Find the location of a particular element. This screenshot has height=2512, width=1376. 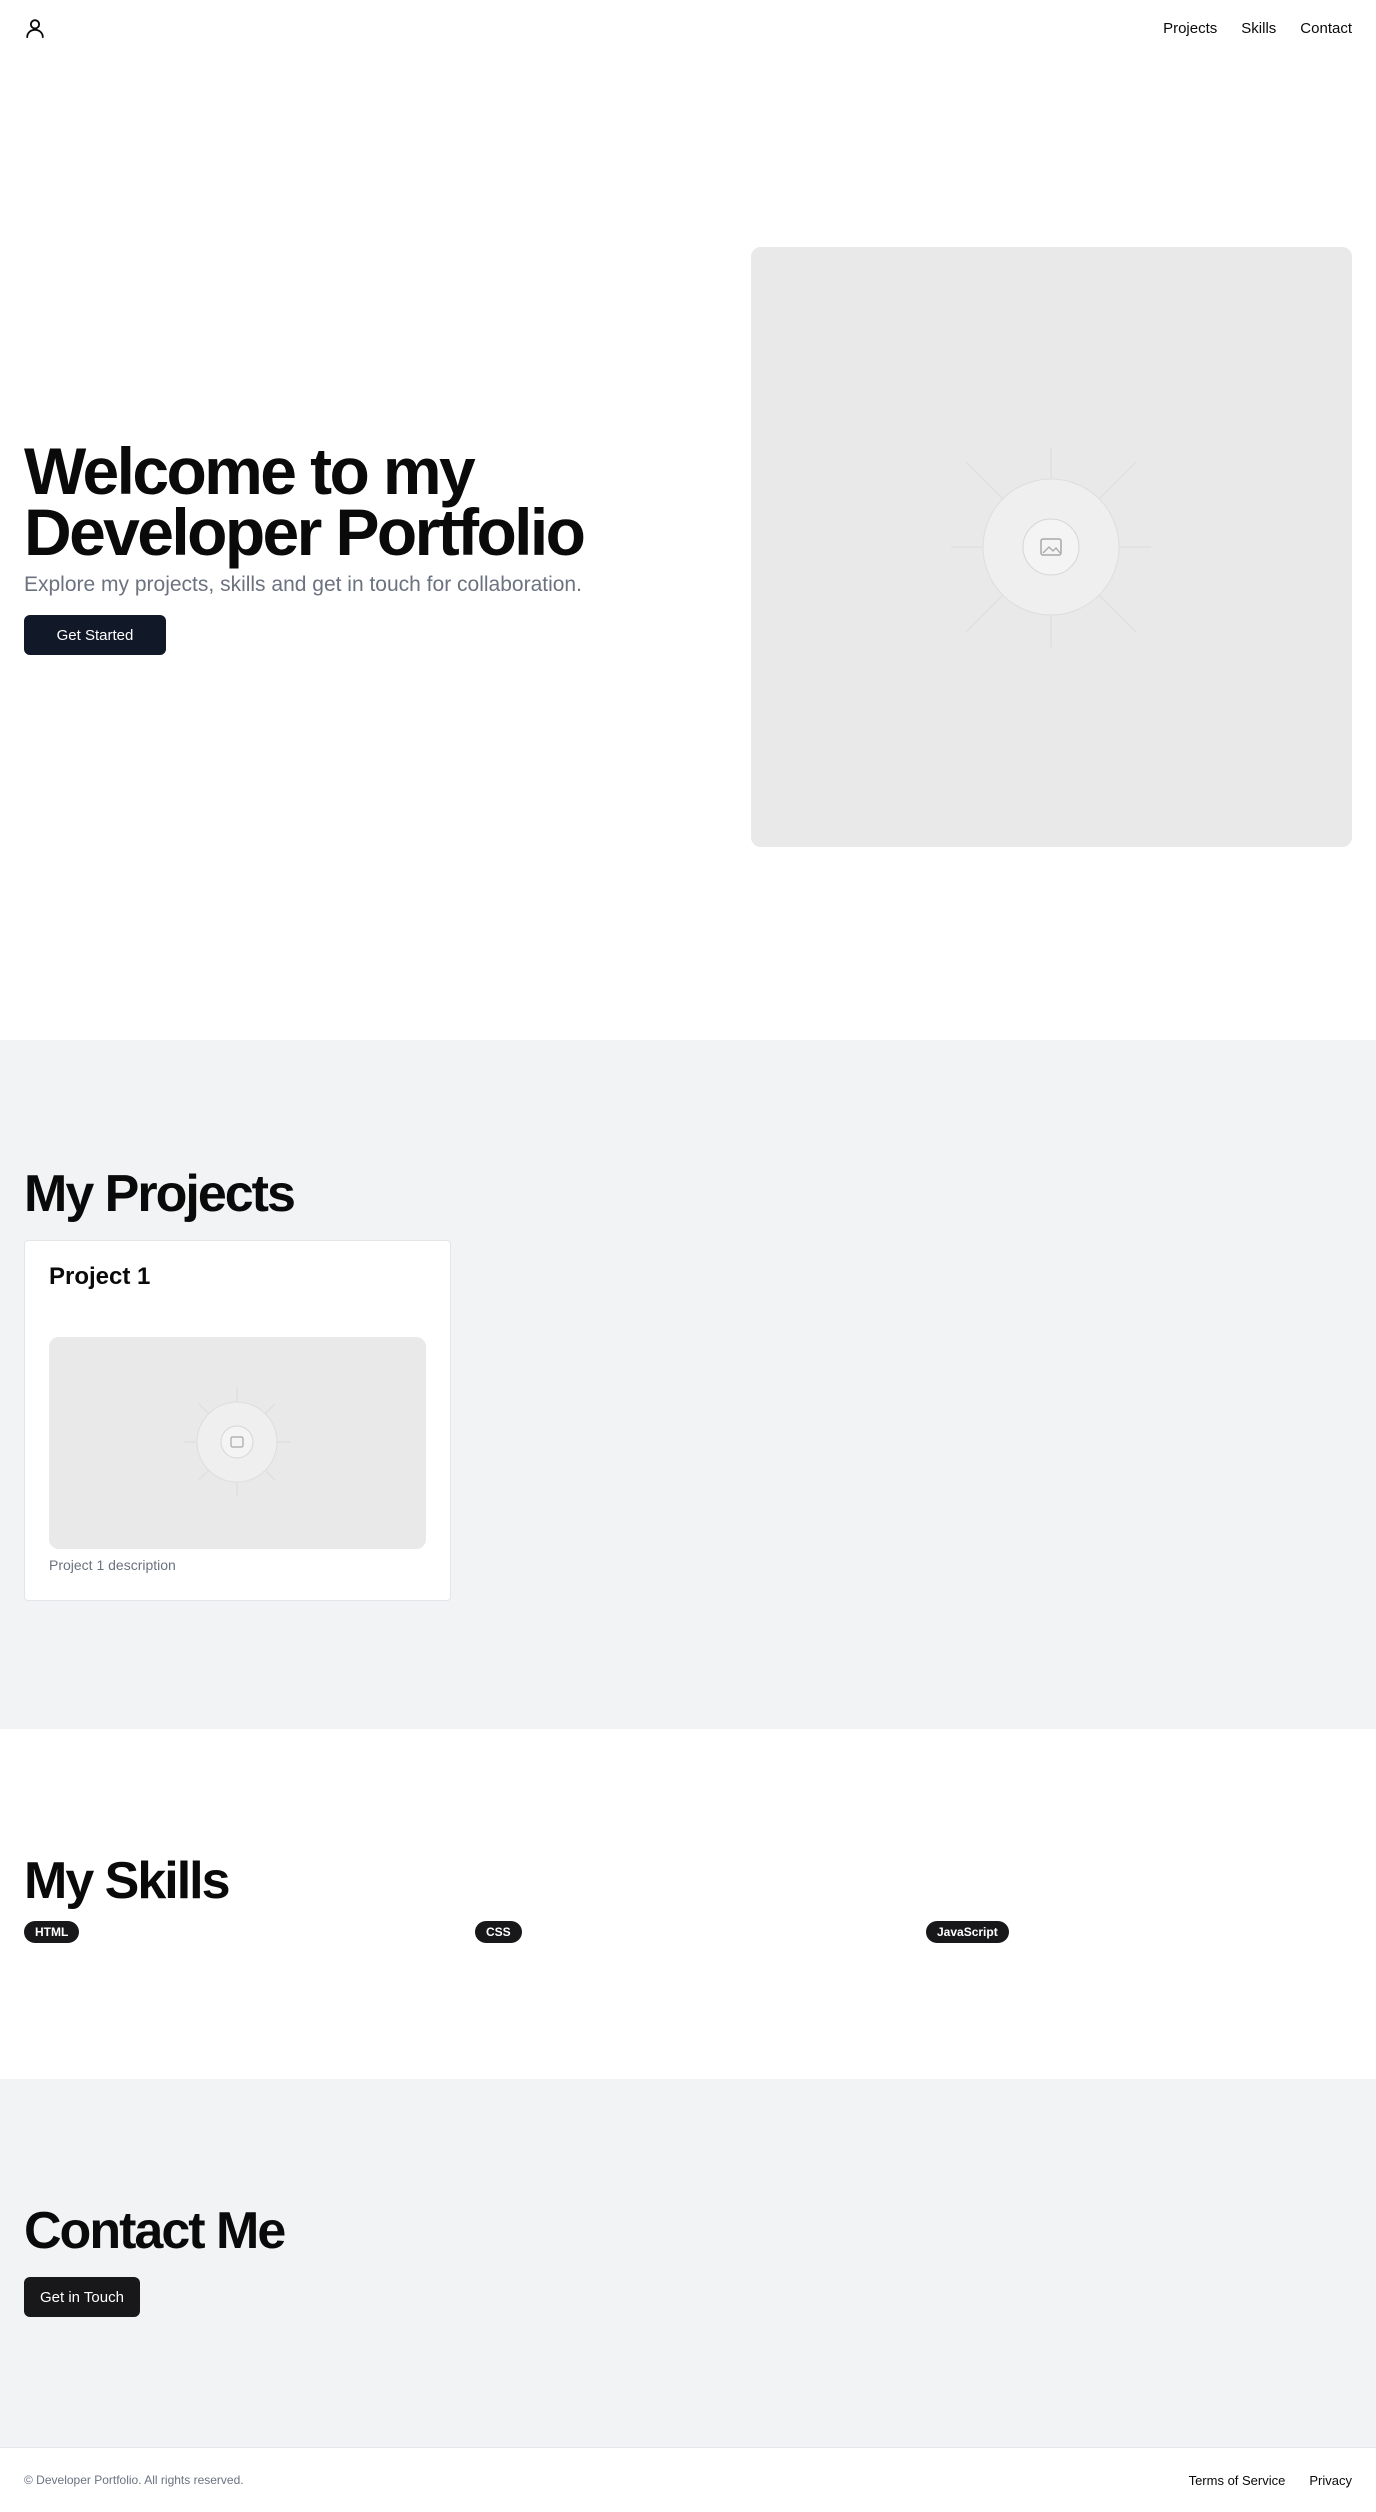

project-title: Project 1 is located at coordinates (100, 1276).